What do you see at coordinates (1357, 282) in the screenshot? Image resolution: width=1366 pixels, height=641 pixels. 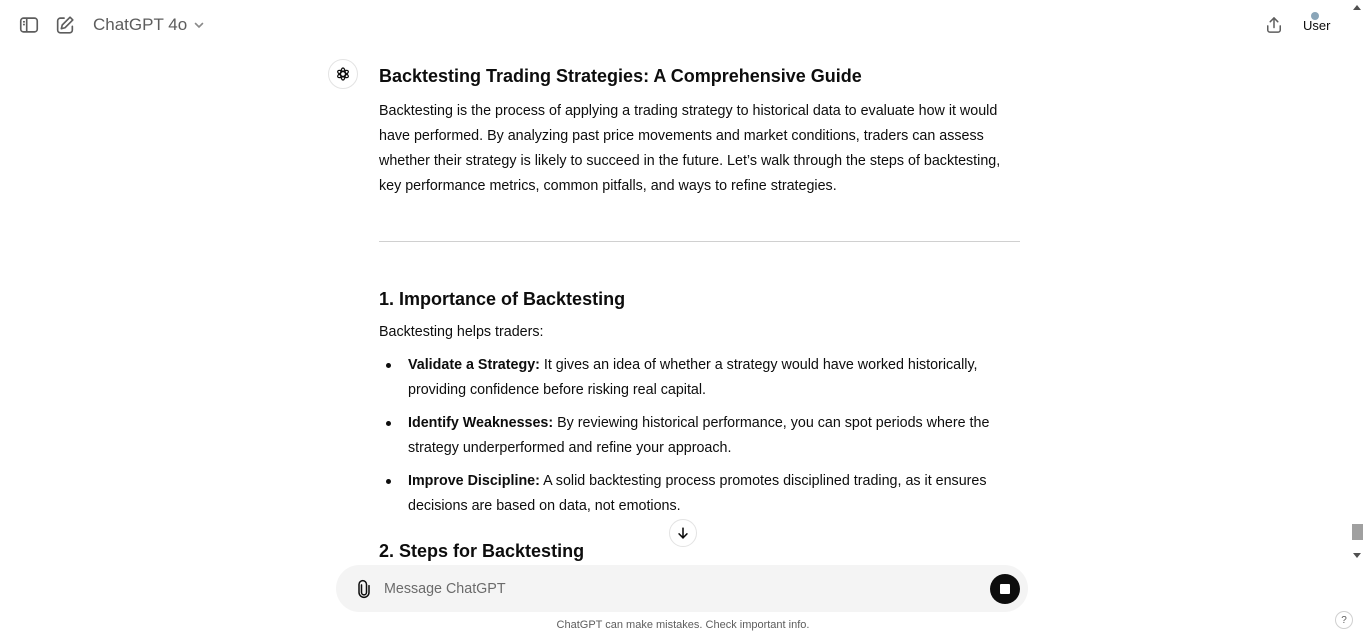 I see `scrollbar` at bounding box center [1357, 282].